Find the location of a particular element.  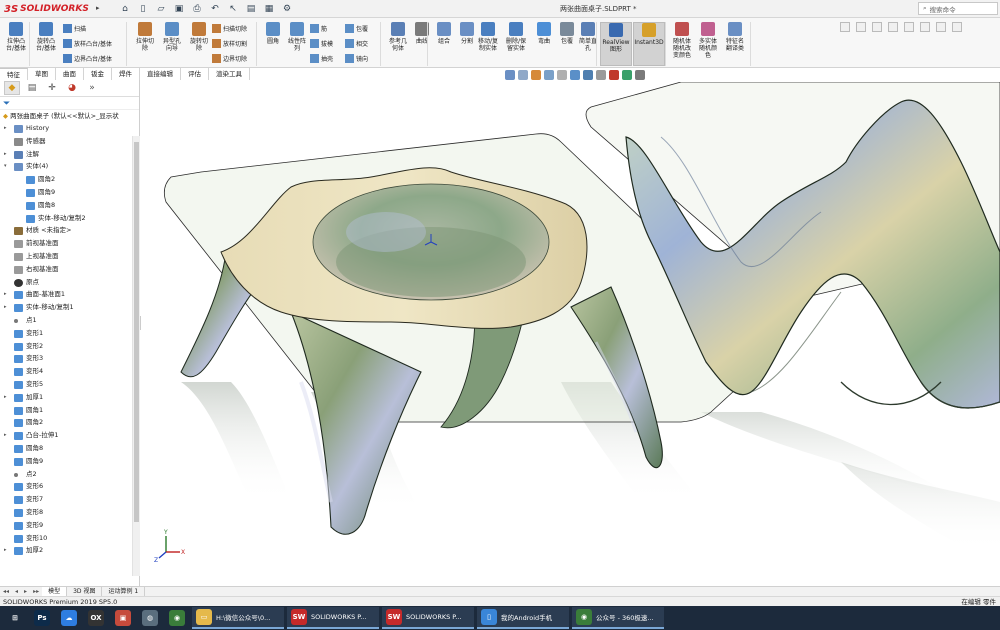

ribbon-item-boundary: 边界凸台/基体 is located at coordinates (87, 58).